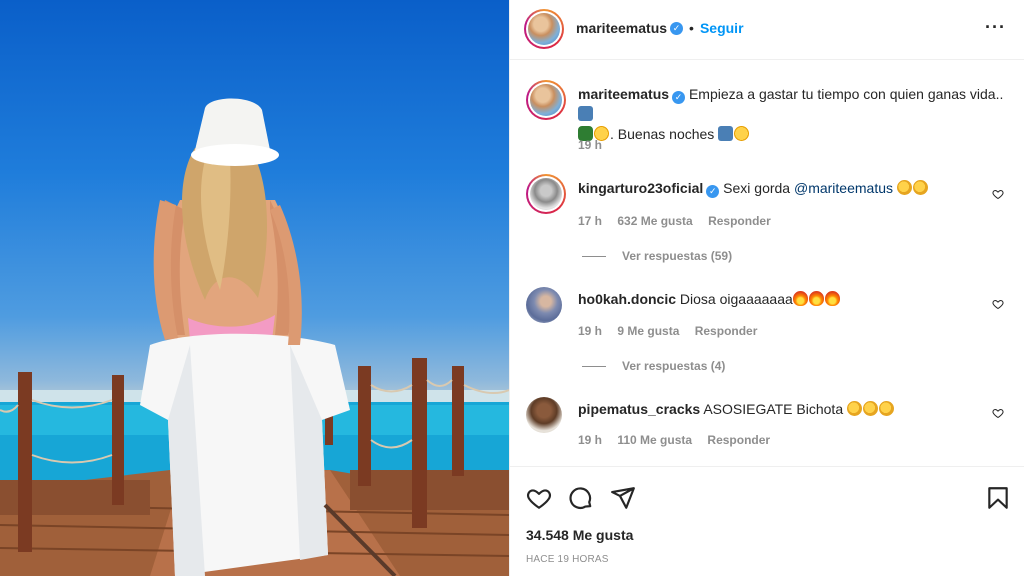 The width and height of the screenshot is (1024, 576). I want to click on more-horizontal-icon: ···, so click(995, 27).